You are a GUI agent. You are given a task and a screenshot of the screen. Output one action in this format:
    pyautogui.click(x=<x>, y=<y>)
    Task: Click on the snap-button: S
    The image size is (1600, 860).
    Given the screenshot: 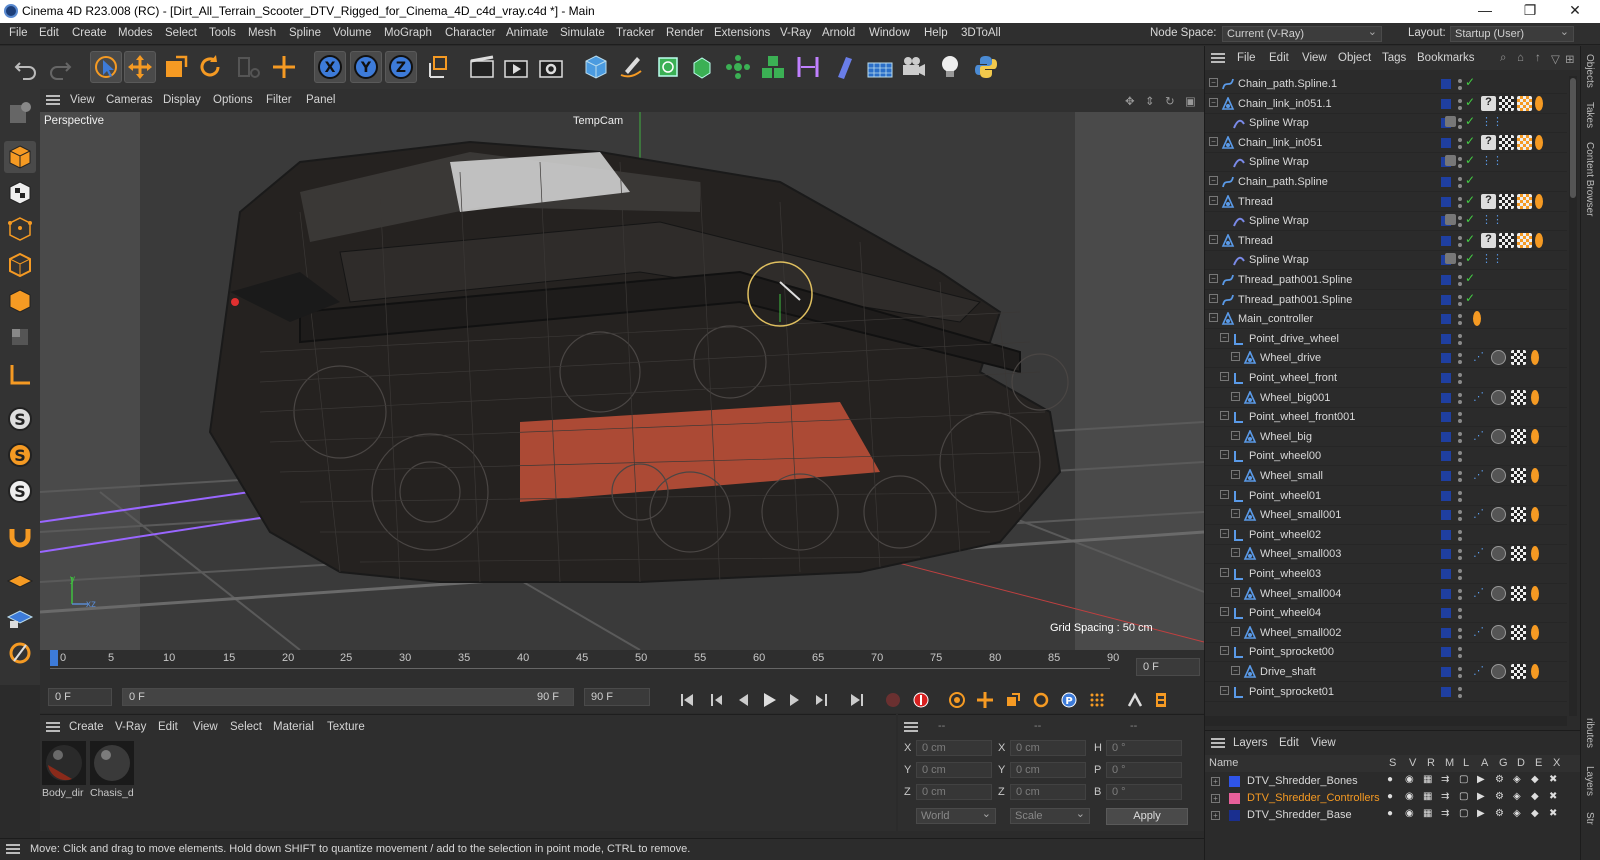 What is the action you would take?
    pyautogui.click(x=20, y=419)
    